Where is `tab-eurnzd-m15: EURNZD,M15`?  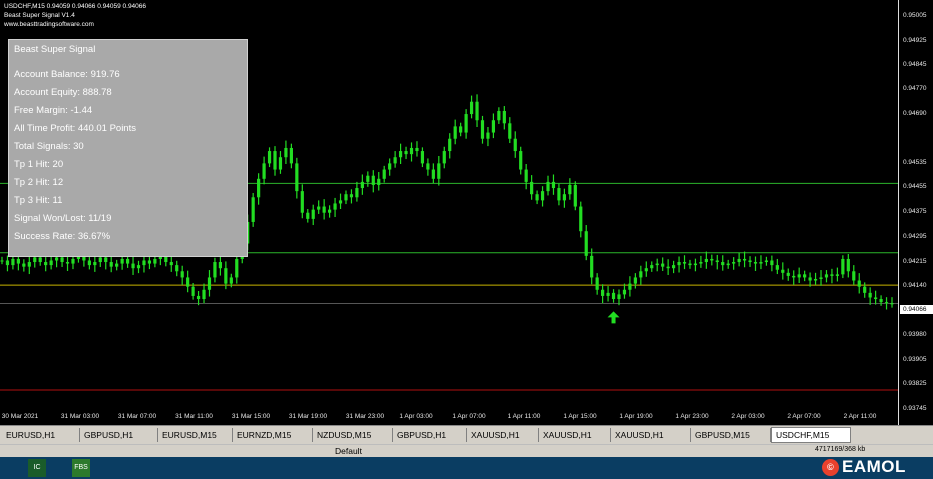 tab-eurnzd-m15: EURNZD,M15 is located at coordinates (273, 435).